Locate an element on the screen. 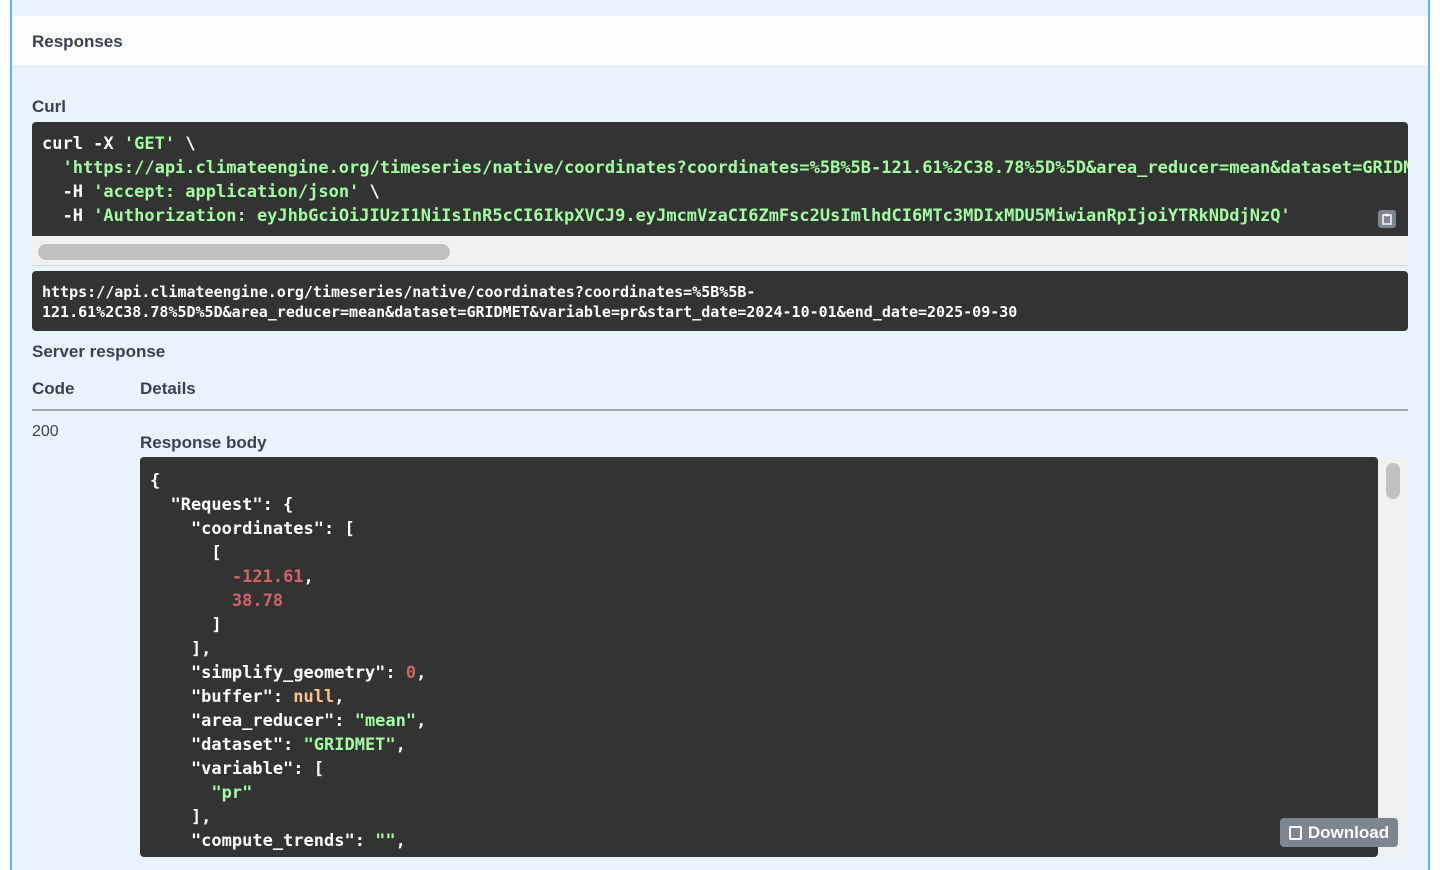 The width and height of the screenshot is (1440, 870). panel-top-strip is located at coordinates (720, 8).